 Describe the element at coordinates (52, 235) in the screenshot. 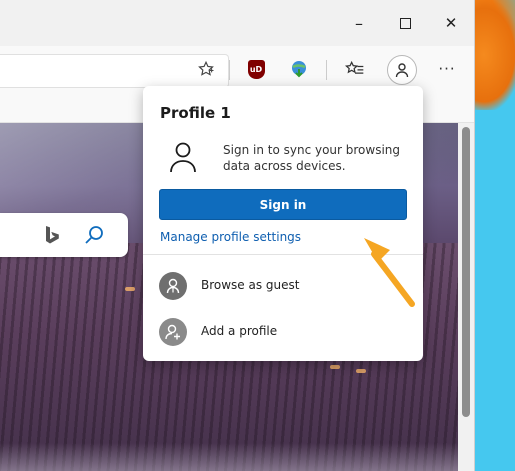

I see `bing-logo-icon` at that location.